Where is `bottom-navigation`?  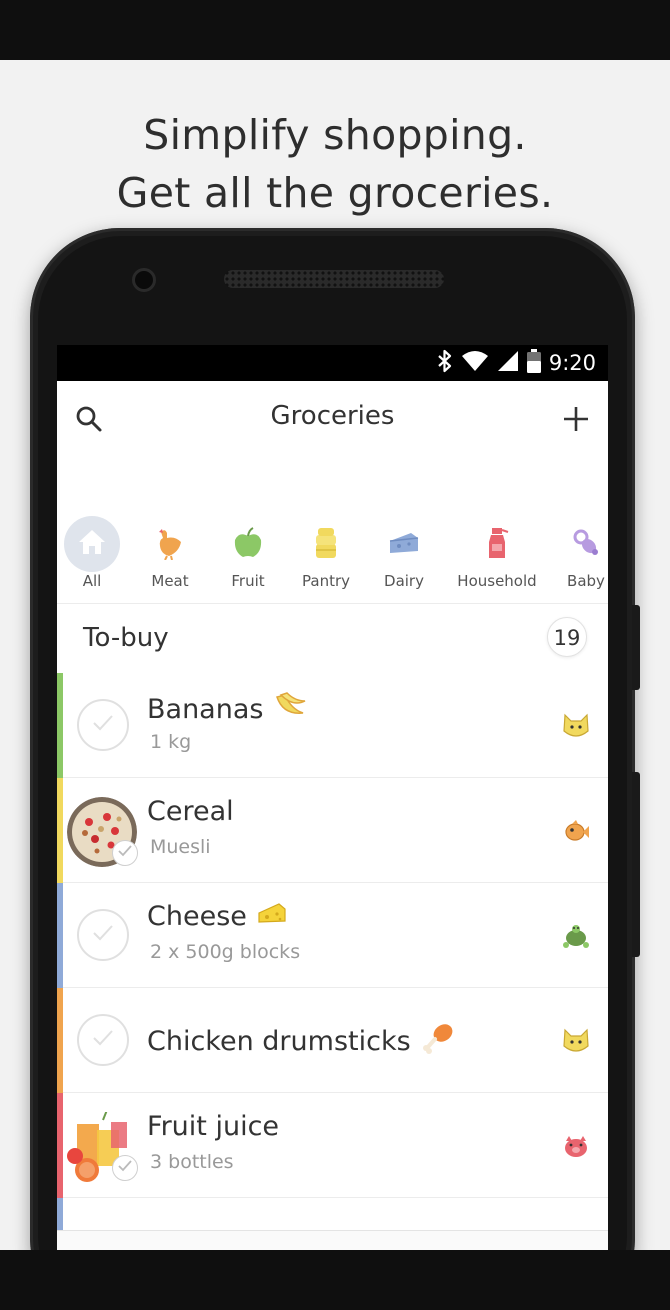 bottom-navigation is located at coordinates (332, 1240).